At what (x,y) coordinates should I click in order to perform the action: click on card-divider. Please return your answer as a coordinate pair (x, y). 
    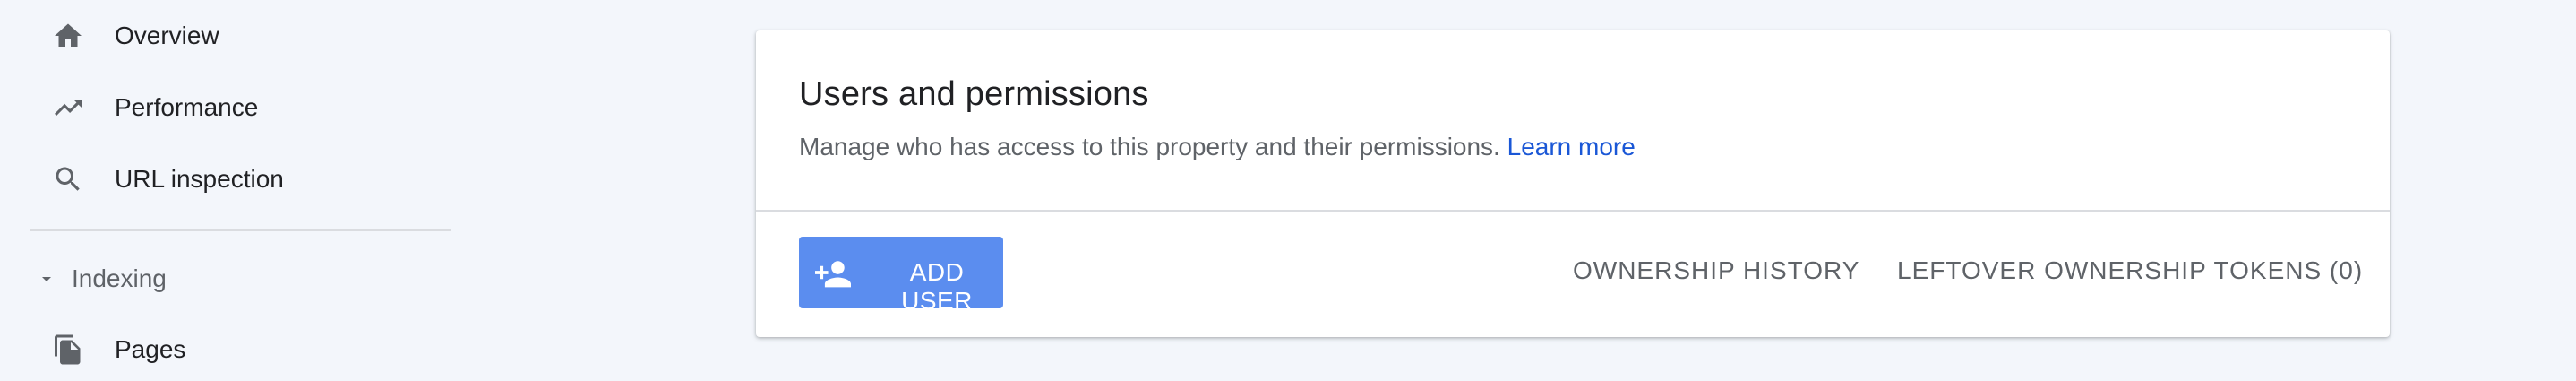
    Looking at the image, I should click on (1573, 211).